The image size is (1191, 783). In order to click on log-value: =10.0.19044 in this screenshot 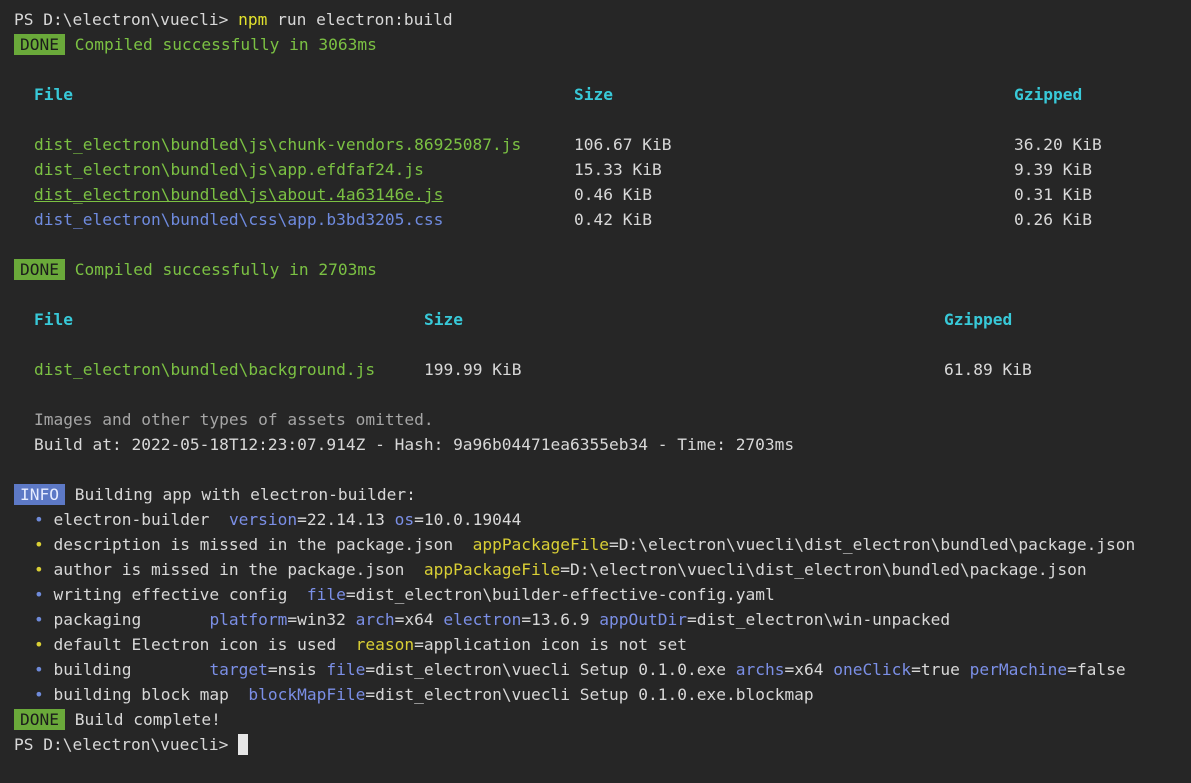, I will do `click(468, 519)`.